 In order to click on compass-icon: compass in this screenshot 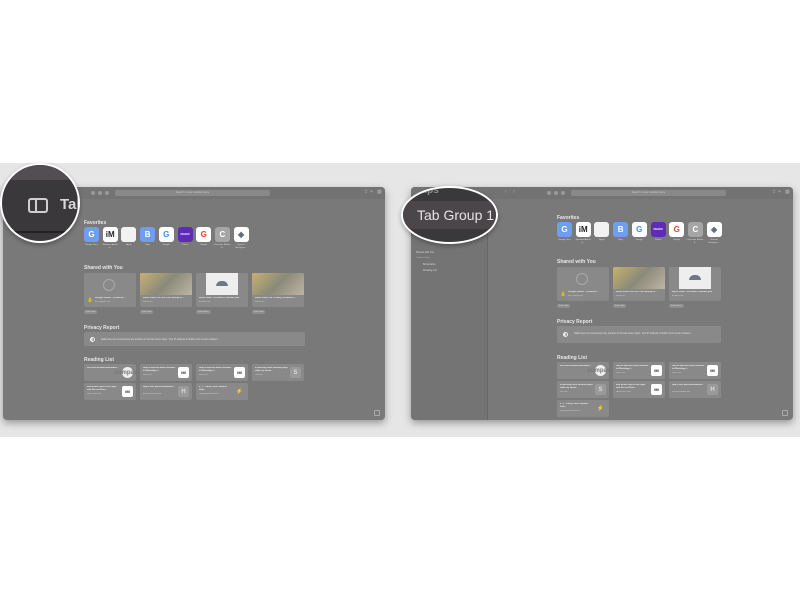, I will do `click(128, 372)`.